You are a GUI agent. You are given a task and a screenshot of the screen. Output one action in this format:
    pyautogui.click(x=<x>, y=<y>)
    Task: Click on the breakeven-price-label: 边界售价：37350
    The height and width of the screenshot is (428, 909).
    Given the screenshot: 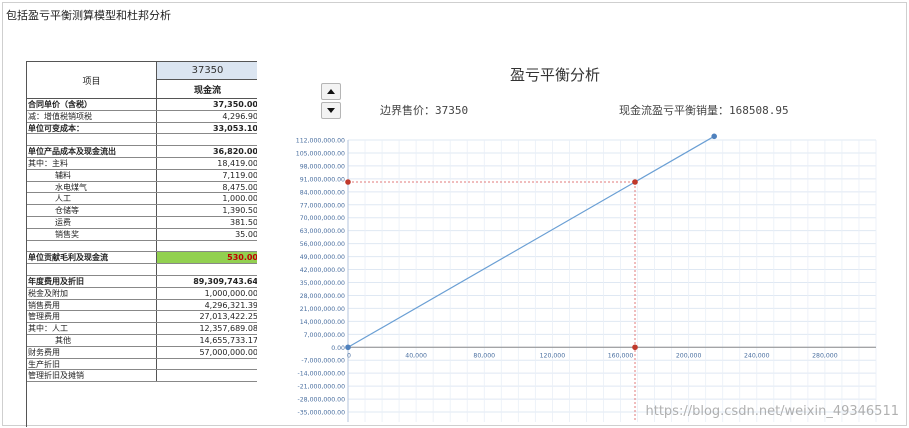 What is the action you would take?
    pyautogui.click(x=424, y=110)
    